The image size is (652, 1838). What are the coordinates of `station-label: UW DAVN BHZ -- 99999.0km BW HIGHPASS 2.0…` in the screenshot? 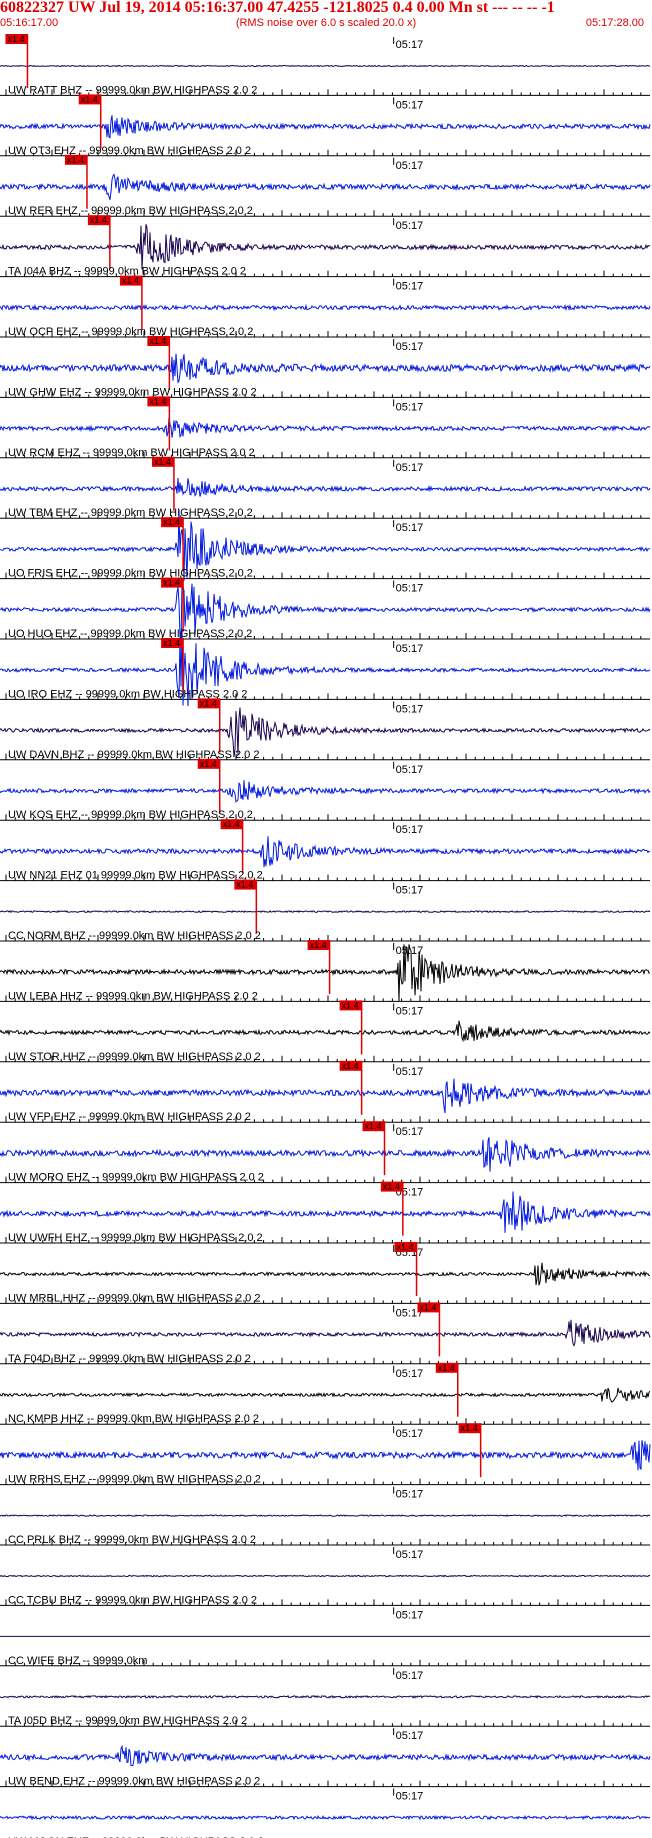 It's located at (133, 755).